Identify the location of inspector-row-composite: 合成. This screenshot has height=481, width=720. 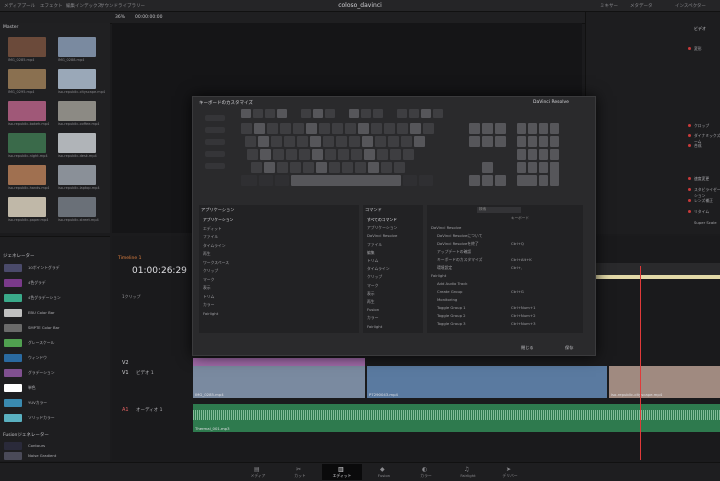
(698, 146).